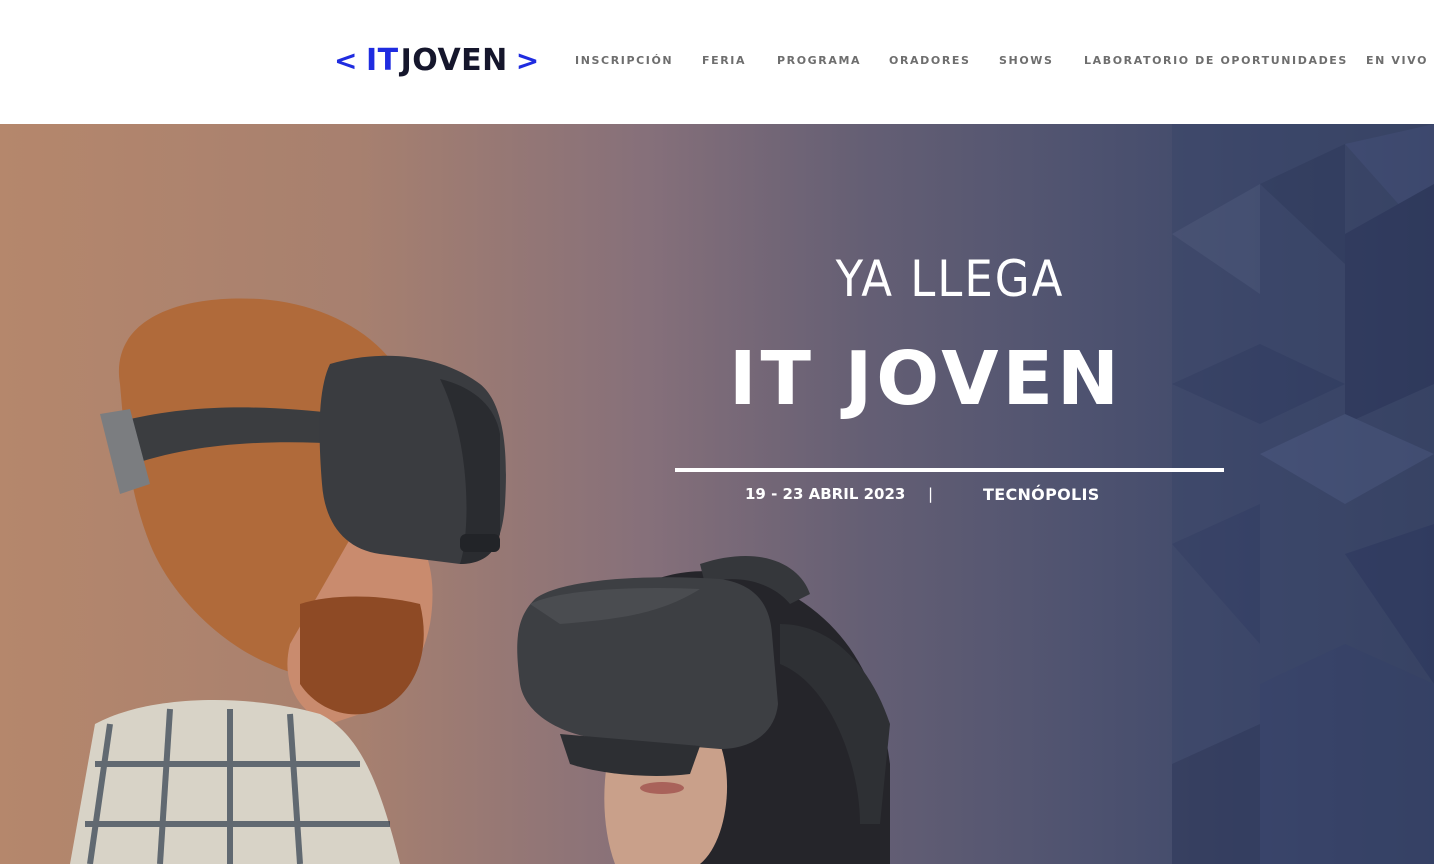  What do you see at coordinates (825, 494) in the screenshot?
I see `event-date: 19 - 23 ABRIL 2023` at bounding box center [825, 494].